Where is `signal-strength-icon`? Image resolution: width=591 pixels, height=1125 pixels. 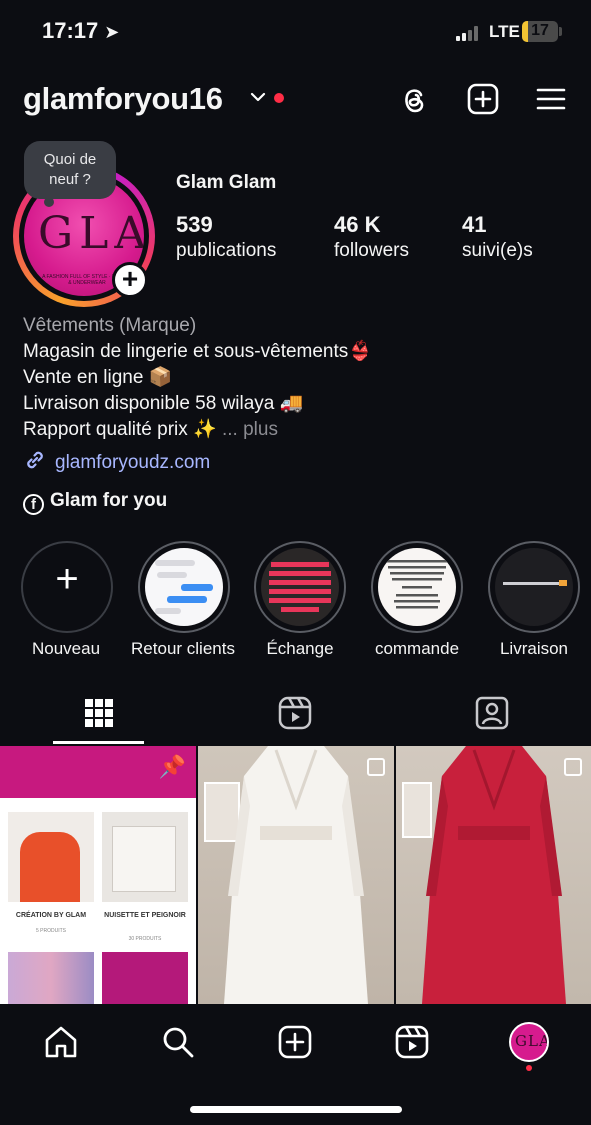 signal-strength-icon is located at coordinates (470, 33).